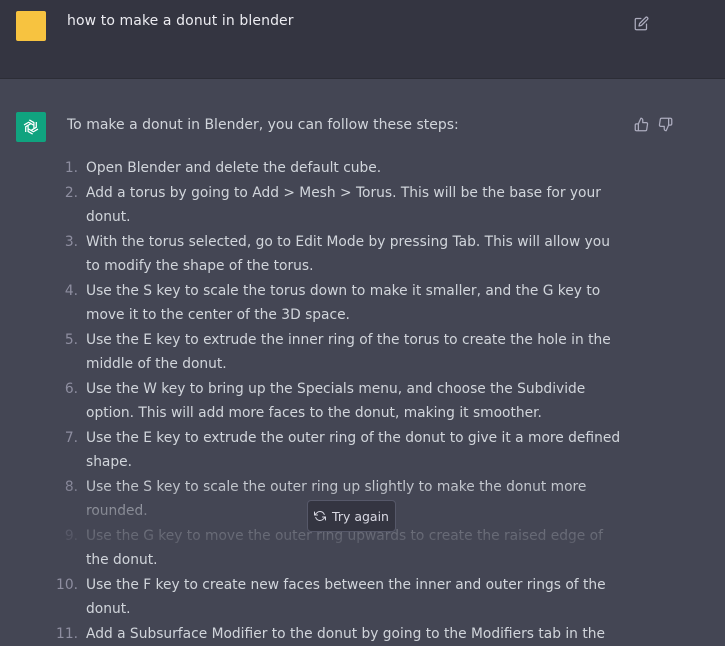 The image size is (725, 646). Describe the element at coordinates (641, 124) in the screenshot. I see `thumbs-up-icon` at that location.